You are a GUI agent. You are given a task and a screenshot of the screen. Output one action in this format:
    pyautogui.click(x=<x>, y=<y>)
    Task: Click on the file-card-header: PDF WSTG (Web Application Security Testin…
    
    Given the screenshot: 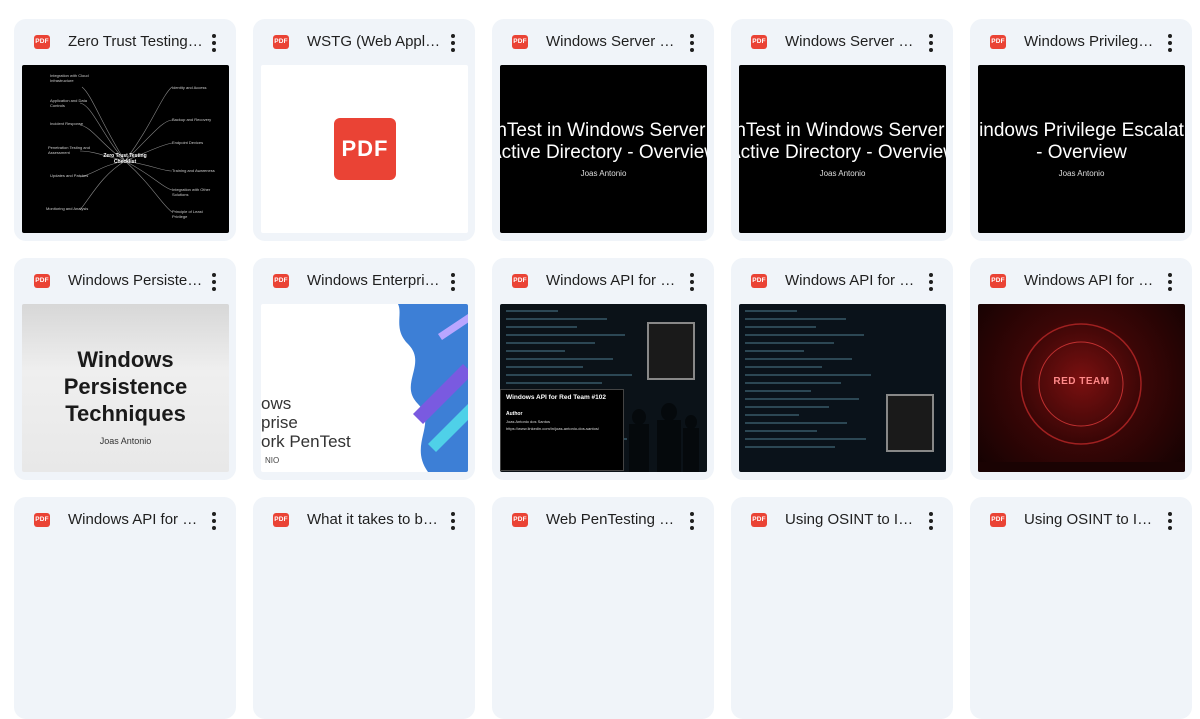 What is the action you would take?
    pyautogui.click(x=364, y=42)
    